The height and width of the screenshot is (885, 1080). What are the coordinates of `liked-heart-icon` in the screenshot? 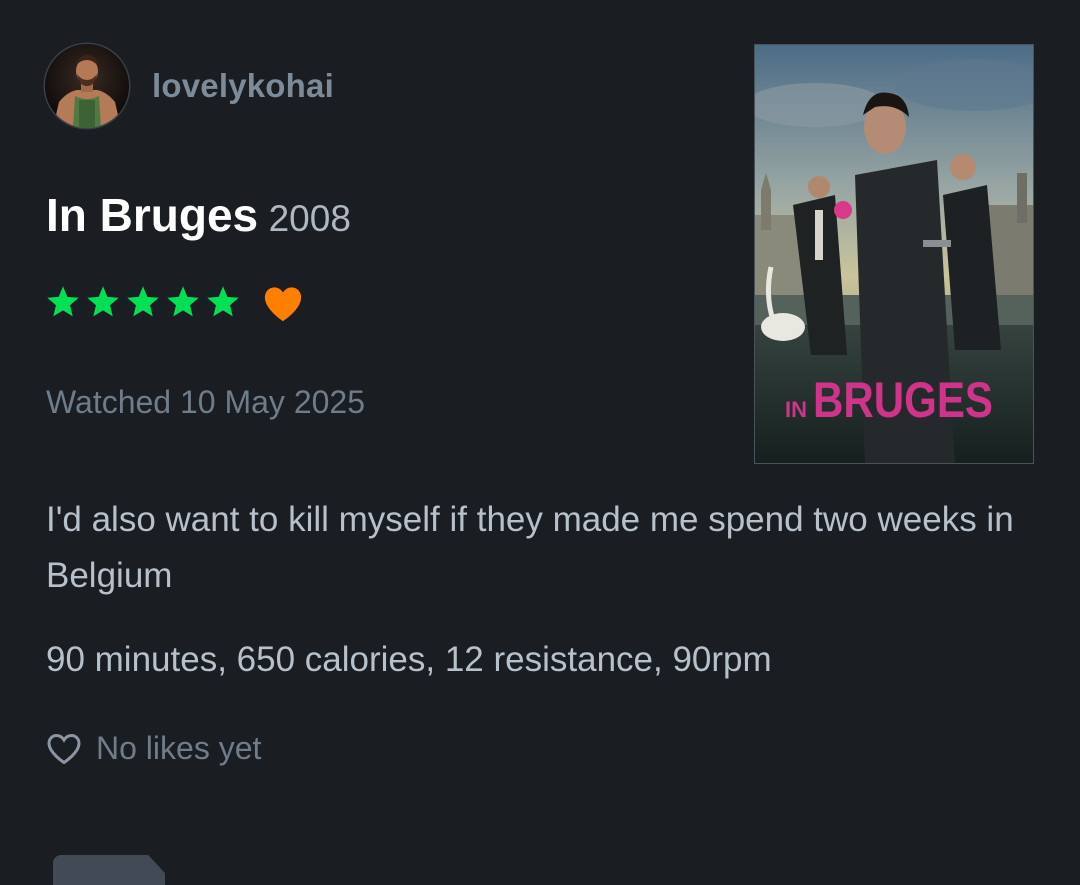 It's located at (283, 304).